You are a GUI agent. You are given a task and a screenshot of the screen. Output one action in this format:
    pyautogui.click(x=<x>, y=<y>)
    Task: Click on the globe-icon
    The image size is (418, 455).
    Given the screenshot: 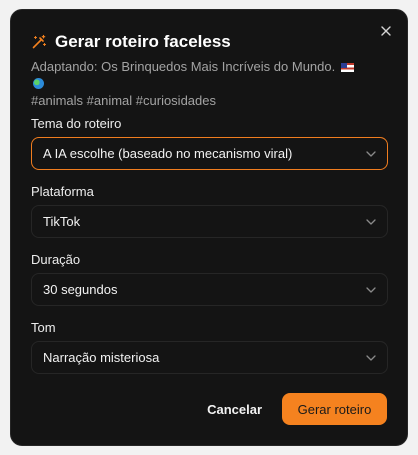 What is the action you would take?
    pyautogui.click(x=38, y=83)
    